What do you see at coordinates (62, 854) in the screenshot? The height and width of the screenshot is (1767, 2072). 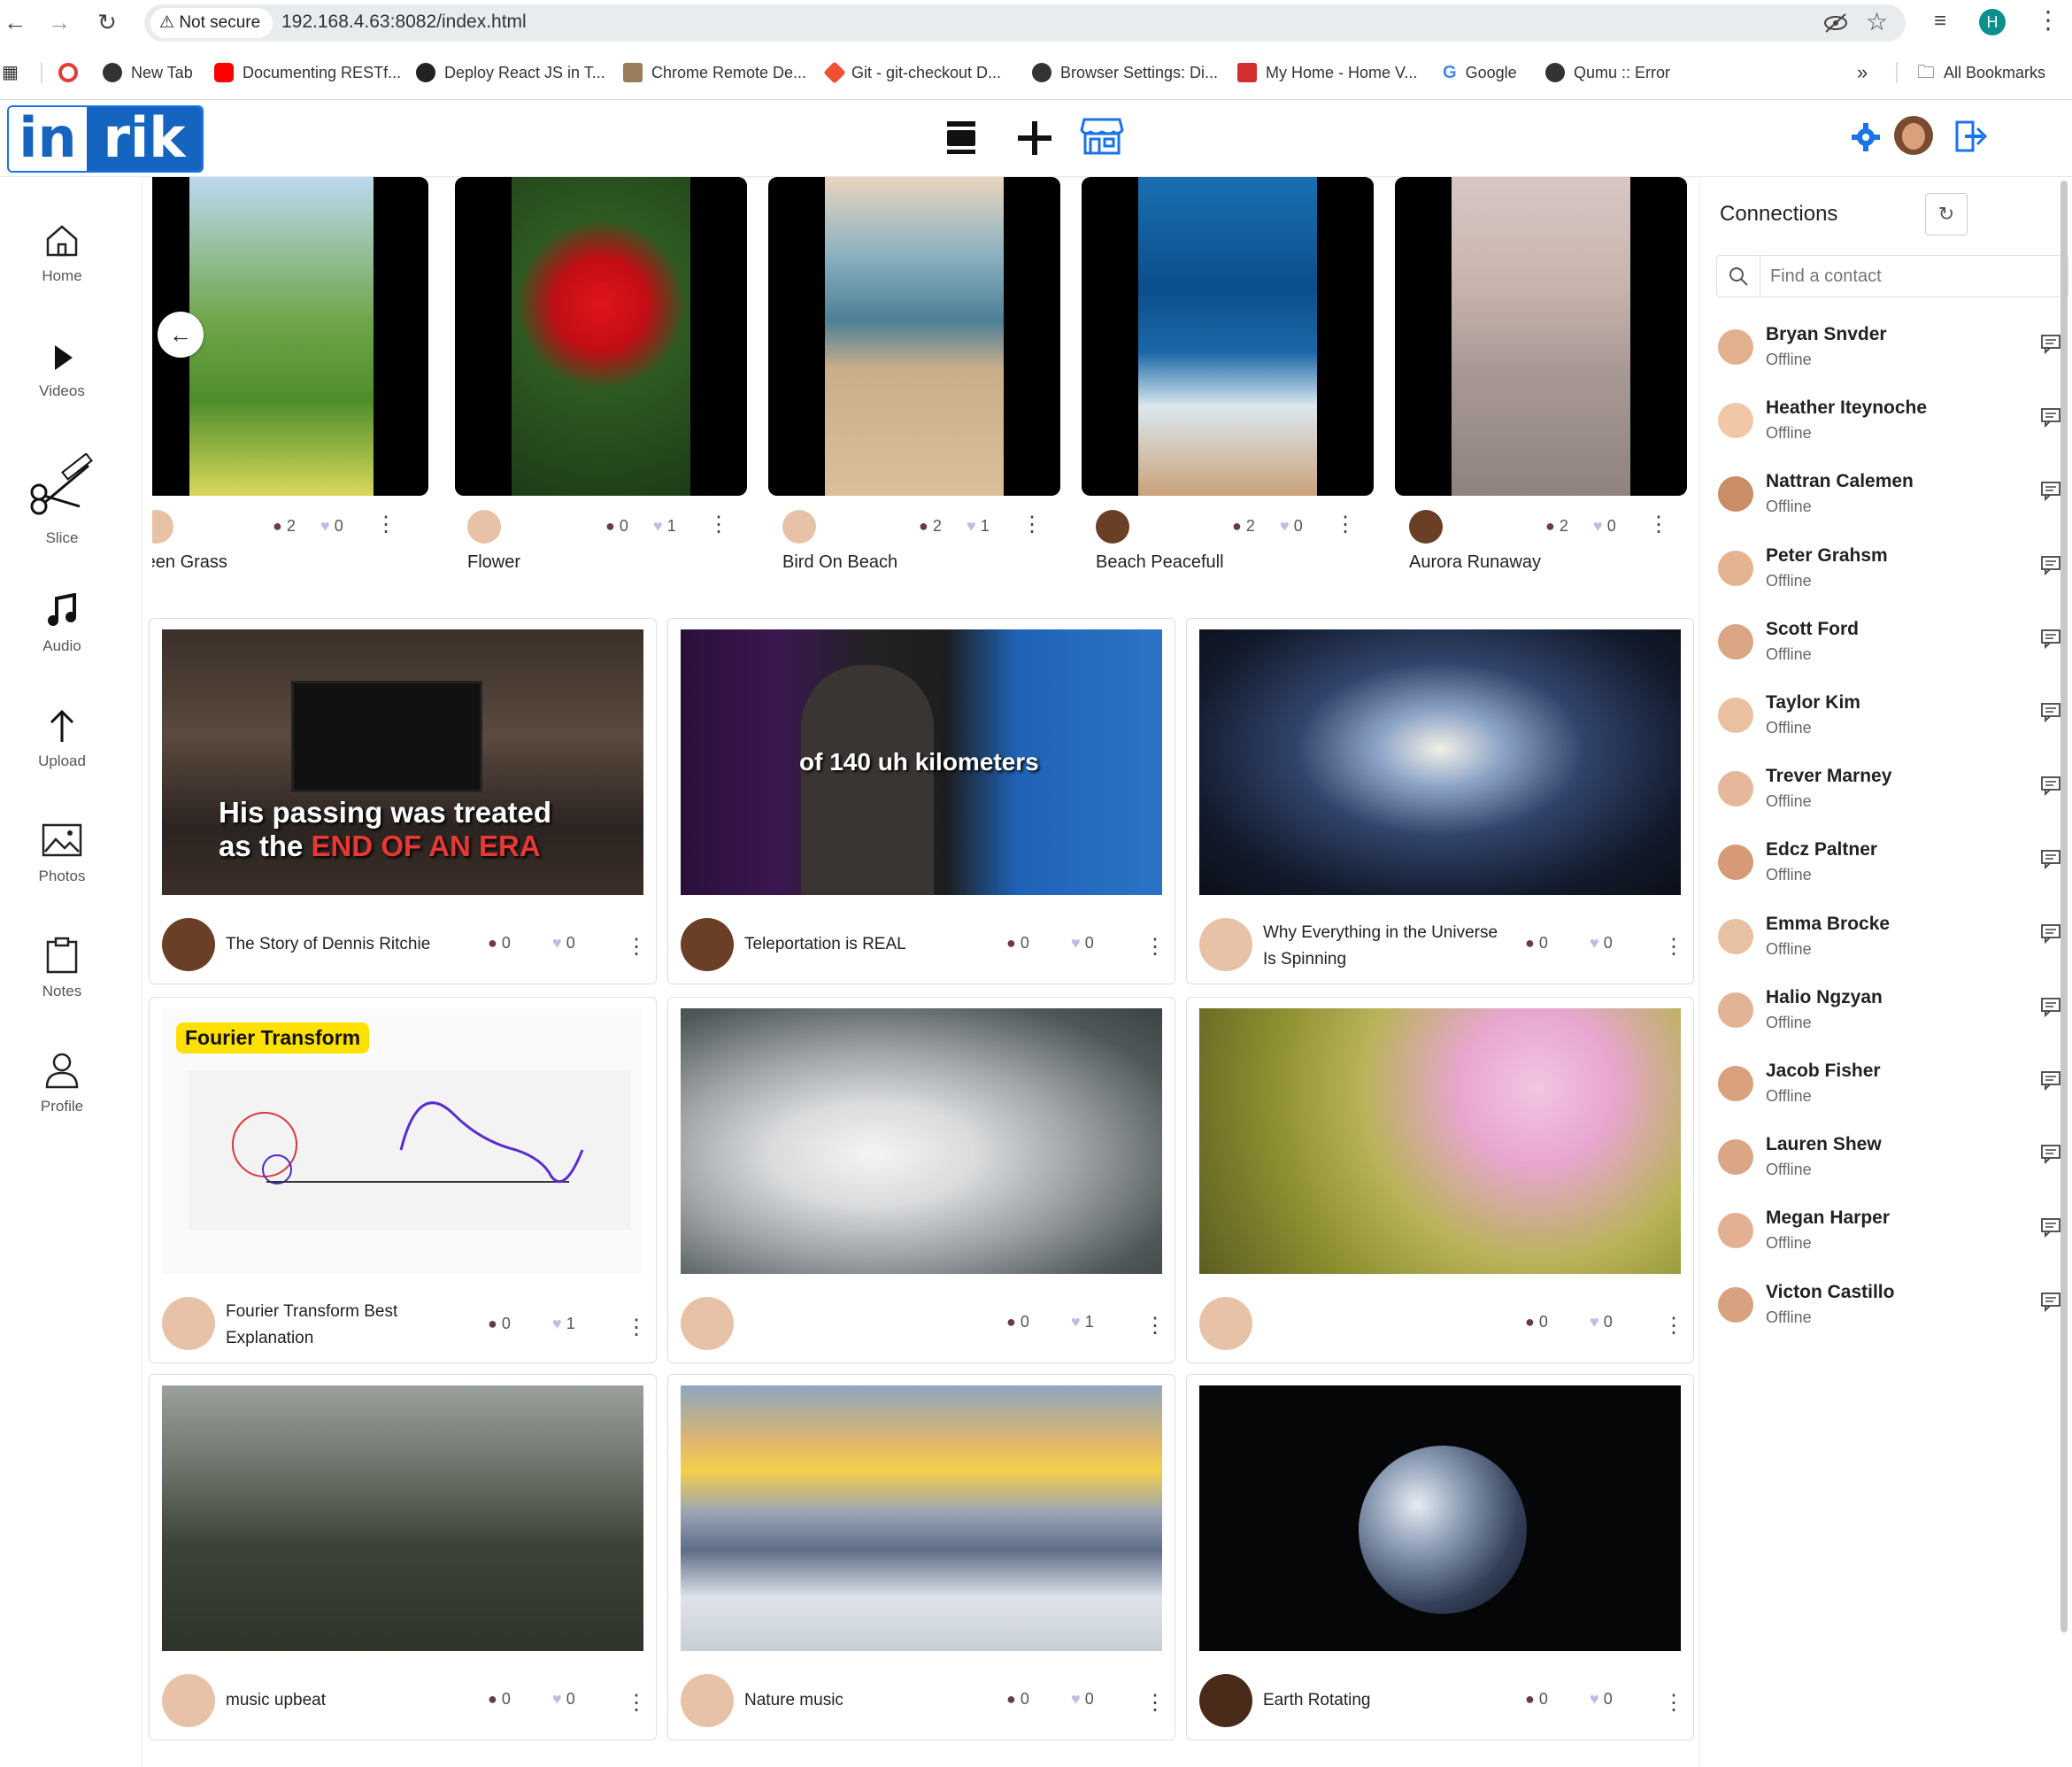 I see `sidebar-item-photos: Photos` at bounding box center [62, 854].